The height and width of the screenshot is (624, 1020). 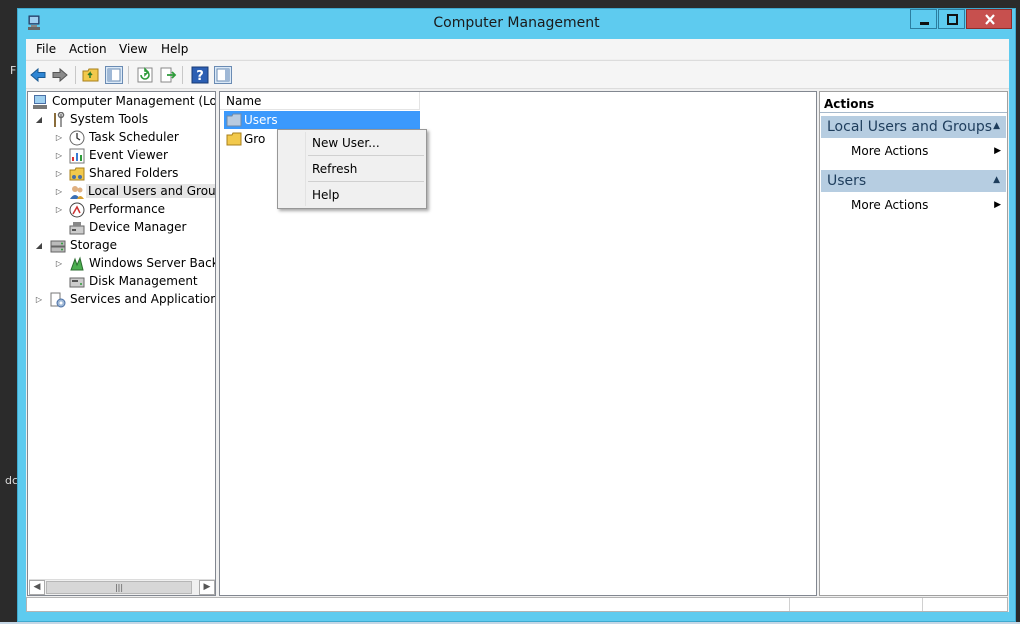 I want to click on export-list-icon, so click(x=168, y=75).